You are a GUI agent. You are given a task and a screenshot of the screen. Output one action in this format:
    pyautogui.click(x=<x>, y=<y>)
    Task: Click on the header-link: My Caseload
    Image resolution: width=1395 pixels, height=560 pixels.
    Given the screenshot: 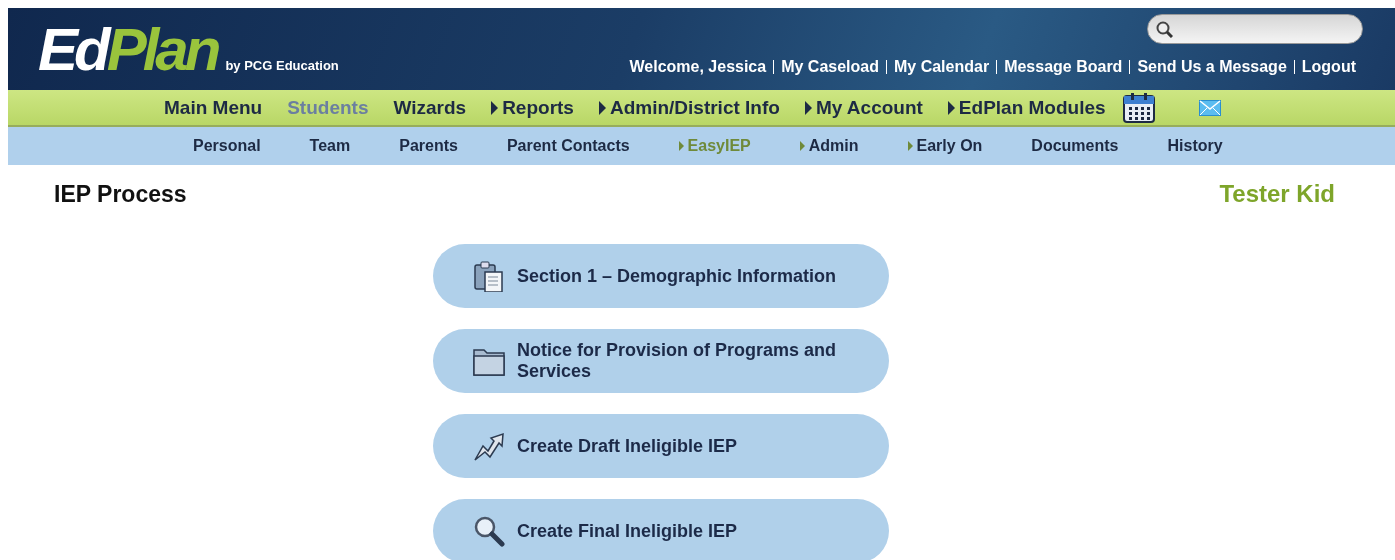 What is the action you would take?
    pyautogui.click(x=830, y=67)
    